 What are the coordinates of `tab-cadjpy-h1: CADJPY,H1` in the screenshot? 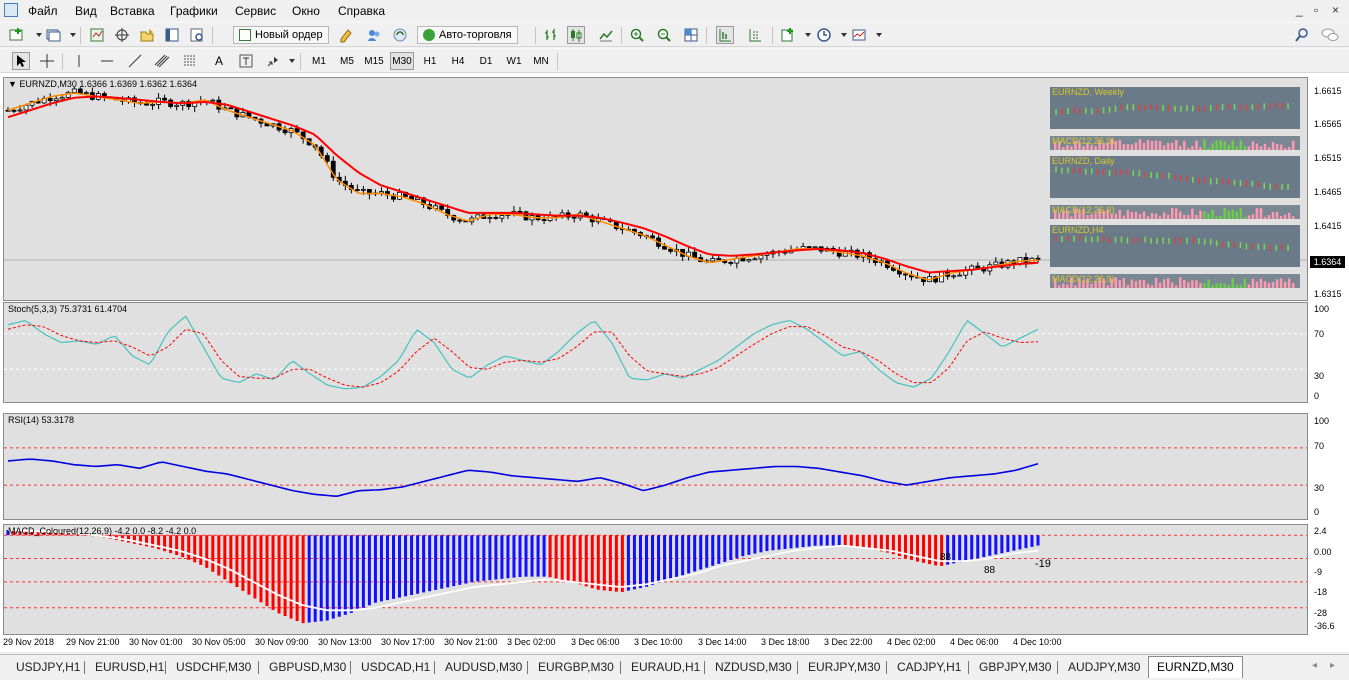 It's located at (929, 667).